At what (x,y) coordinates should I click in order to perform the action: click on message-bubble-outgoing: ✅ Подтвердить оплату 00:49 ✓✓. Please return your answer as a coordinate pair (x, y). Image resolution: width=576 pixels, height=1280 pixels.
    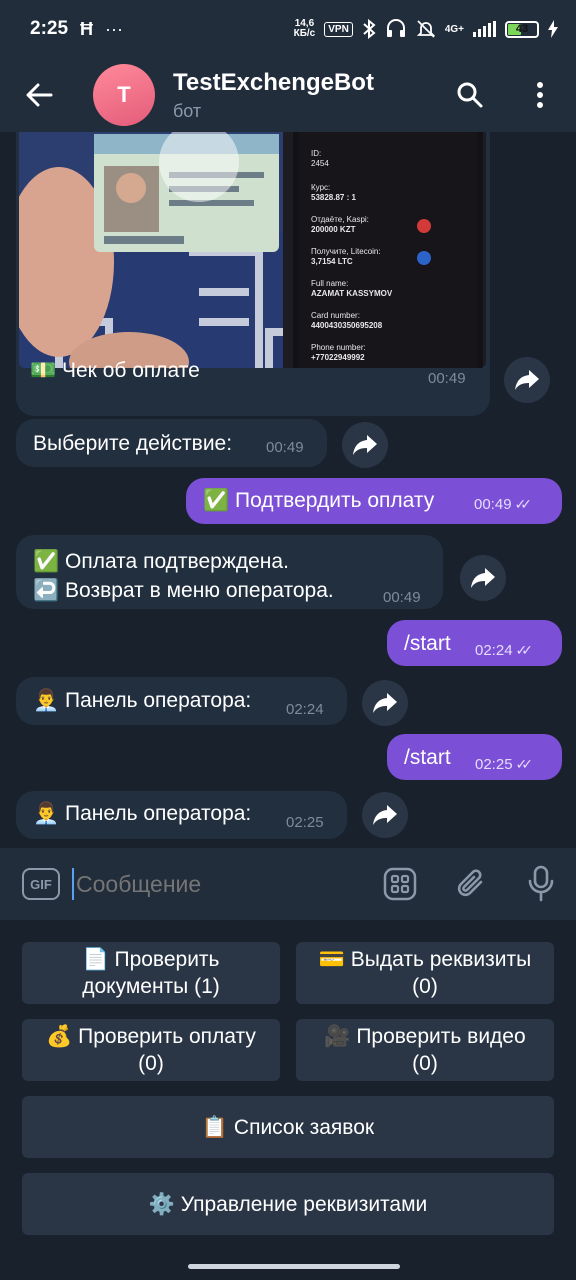
    Looking at the image, I should click on (374, 501).